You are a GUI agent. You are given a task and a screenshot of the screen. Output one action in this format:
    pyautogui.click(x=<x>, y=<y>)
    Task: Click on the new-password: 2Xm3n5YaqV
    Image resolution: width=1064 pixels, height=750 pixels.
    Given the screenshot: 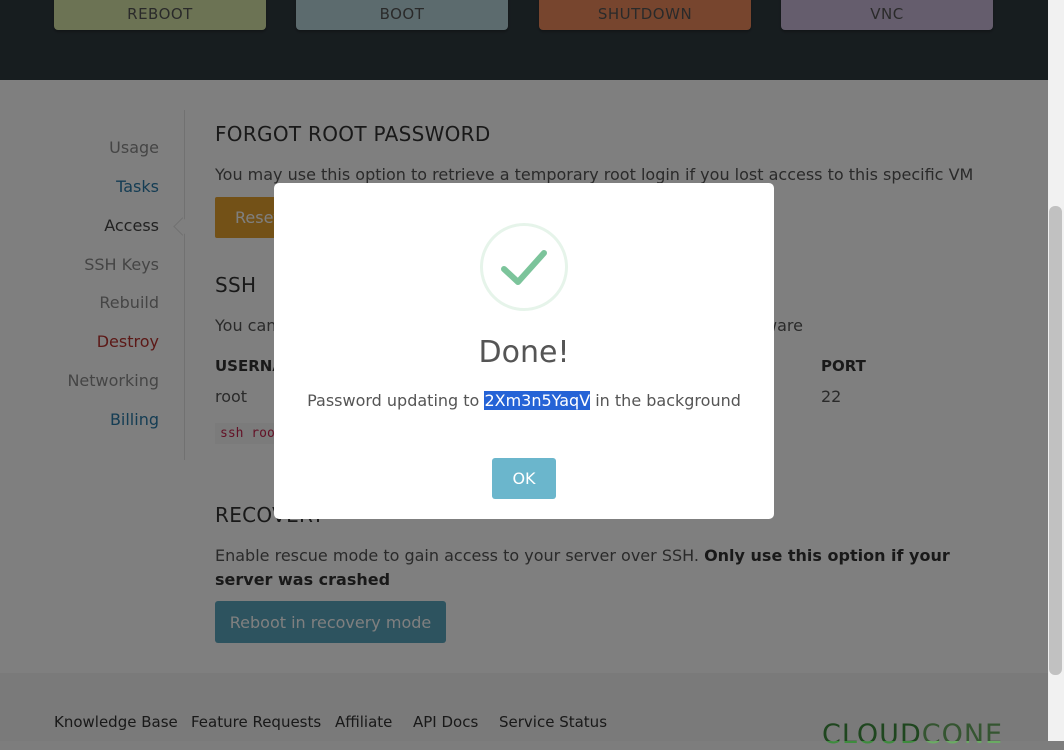 What is the action you would take?
    pyautogui.click(x=537, y=400)
    